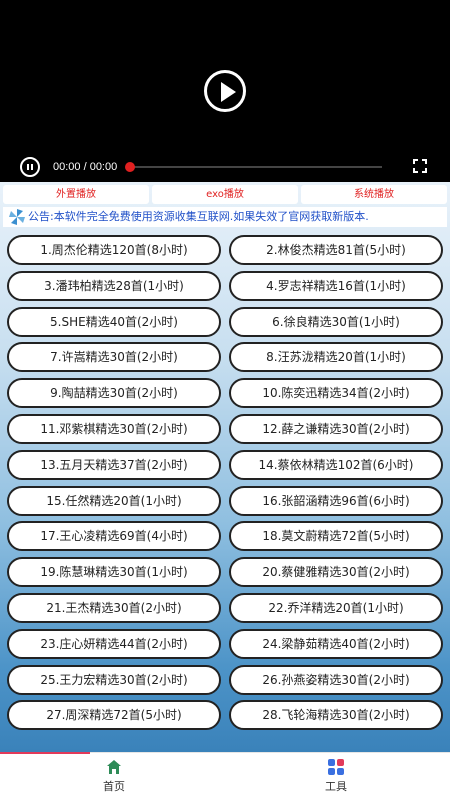  What do you see at coordinates (420, 166) in the screenshot?
I see `fullscreen-icon` at bounding box center [420, 166].